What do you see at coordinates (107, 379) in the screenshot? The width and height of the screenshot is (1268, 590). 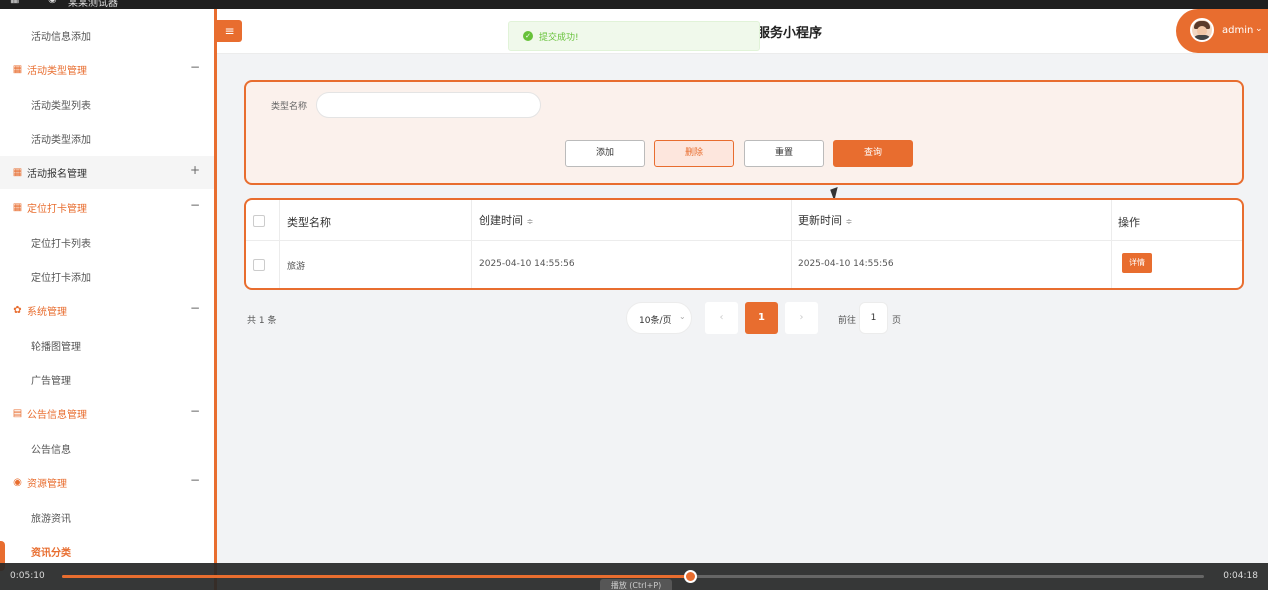 I see `sidebar-item: 广告管理` at bounding box center [107, 379].